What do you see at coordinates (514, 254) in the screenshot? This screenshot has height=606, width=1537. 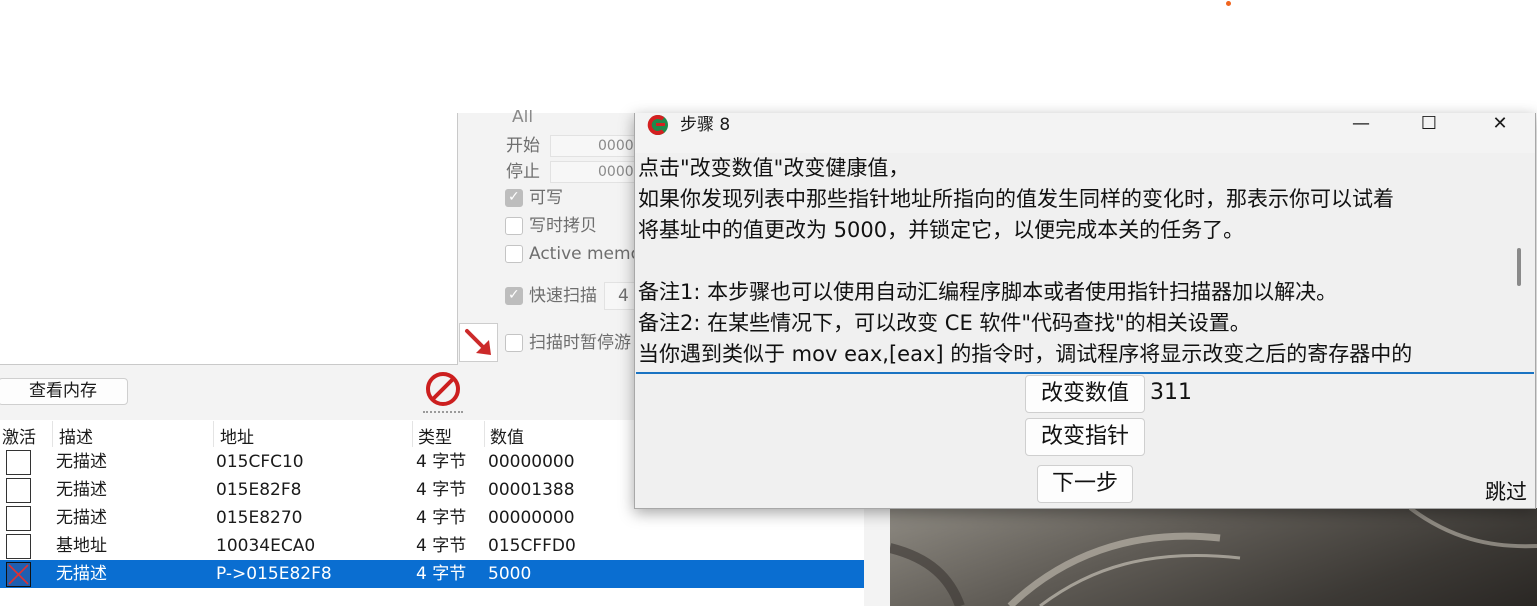 I see `active-memory-checkbox` at bounding box center [514, 254].